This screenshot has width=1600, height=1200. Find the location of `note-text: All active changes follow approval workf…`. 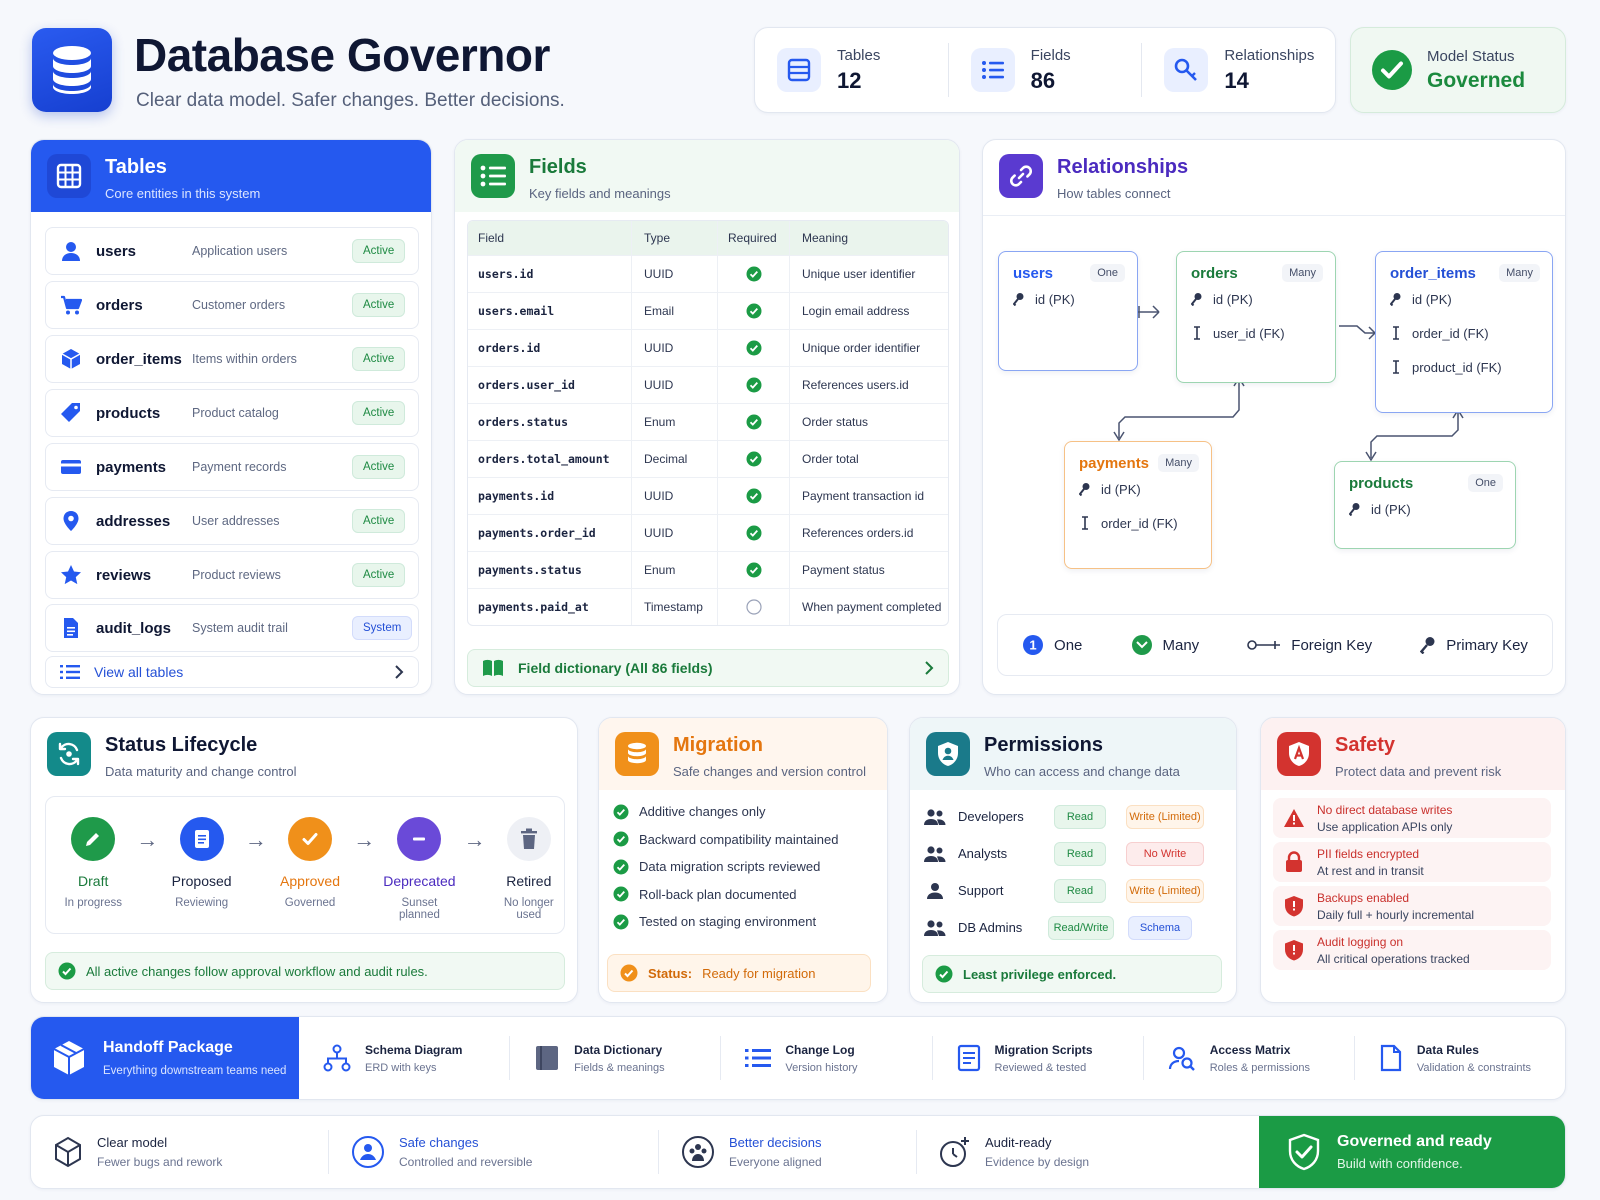

note-text: All active changes follow approval workf… is located at coordinates (257, 971).